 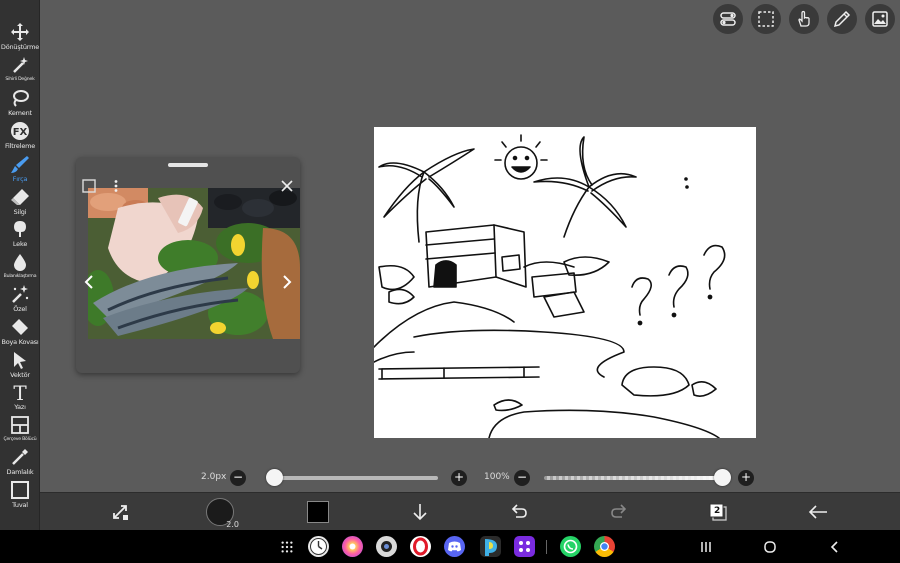 What do you see at coordinates (766, 19) in the screenshot?
I see `selection-button` at bounding box center [766, 19].